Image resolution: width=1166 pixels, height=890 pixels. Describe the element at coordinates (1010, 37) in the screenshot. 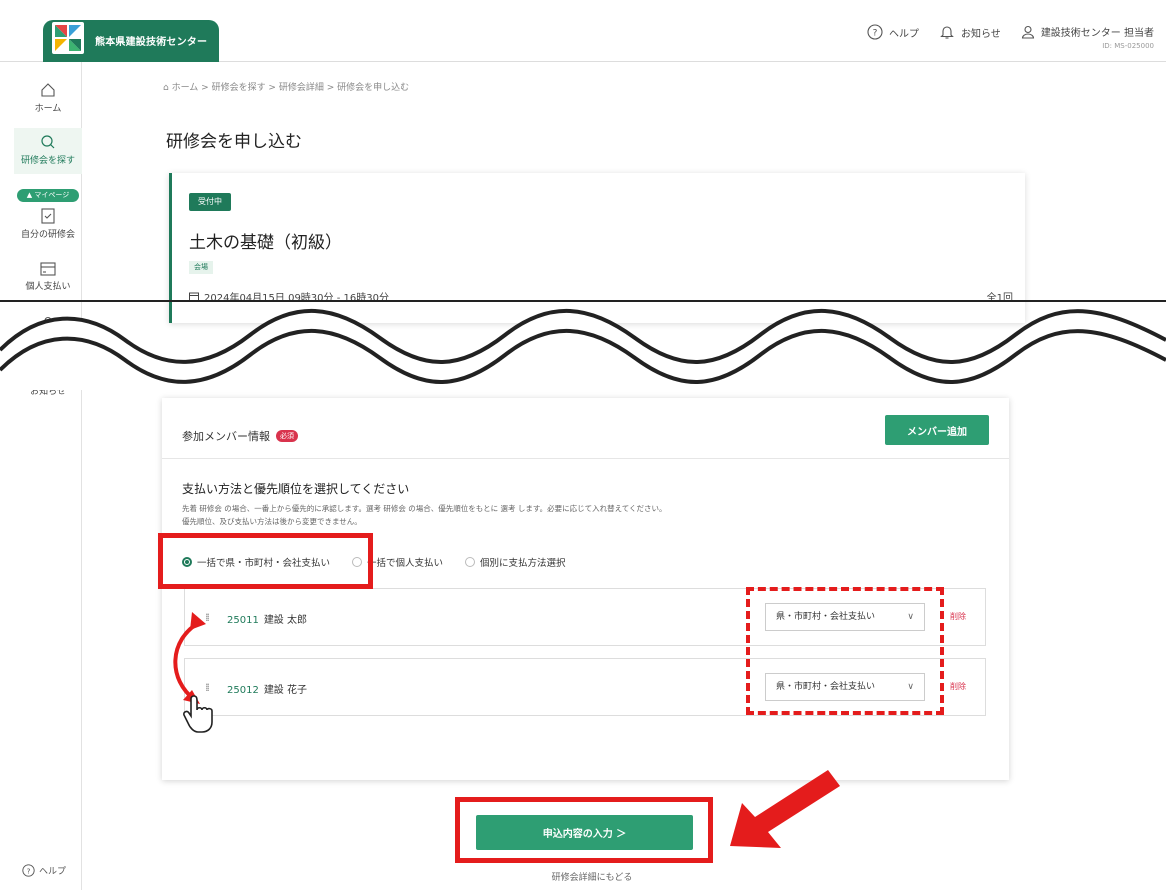

I see `header-actions: ? ヘルプ お知らせ 建設技術センター 担当者 ID: MS-025000` at that location.